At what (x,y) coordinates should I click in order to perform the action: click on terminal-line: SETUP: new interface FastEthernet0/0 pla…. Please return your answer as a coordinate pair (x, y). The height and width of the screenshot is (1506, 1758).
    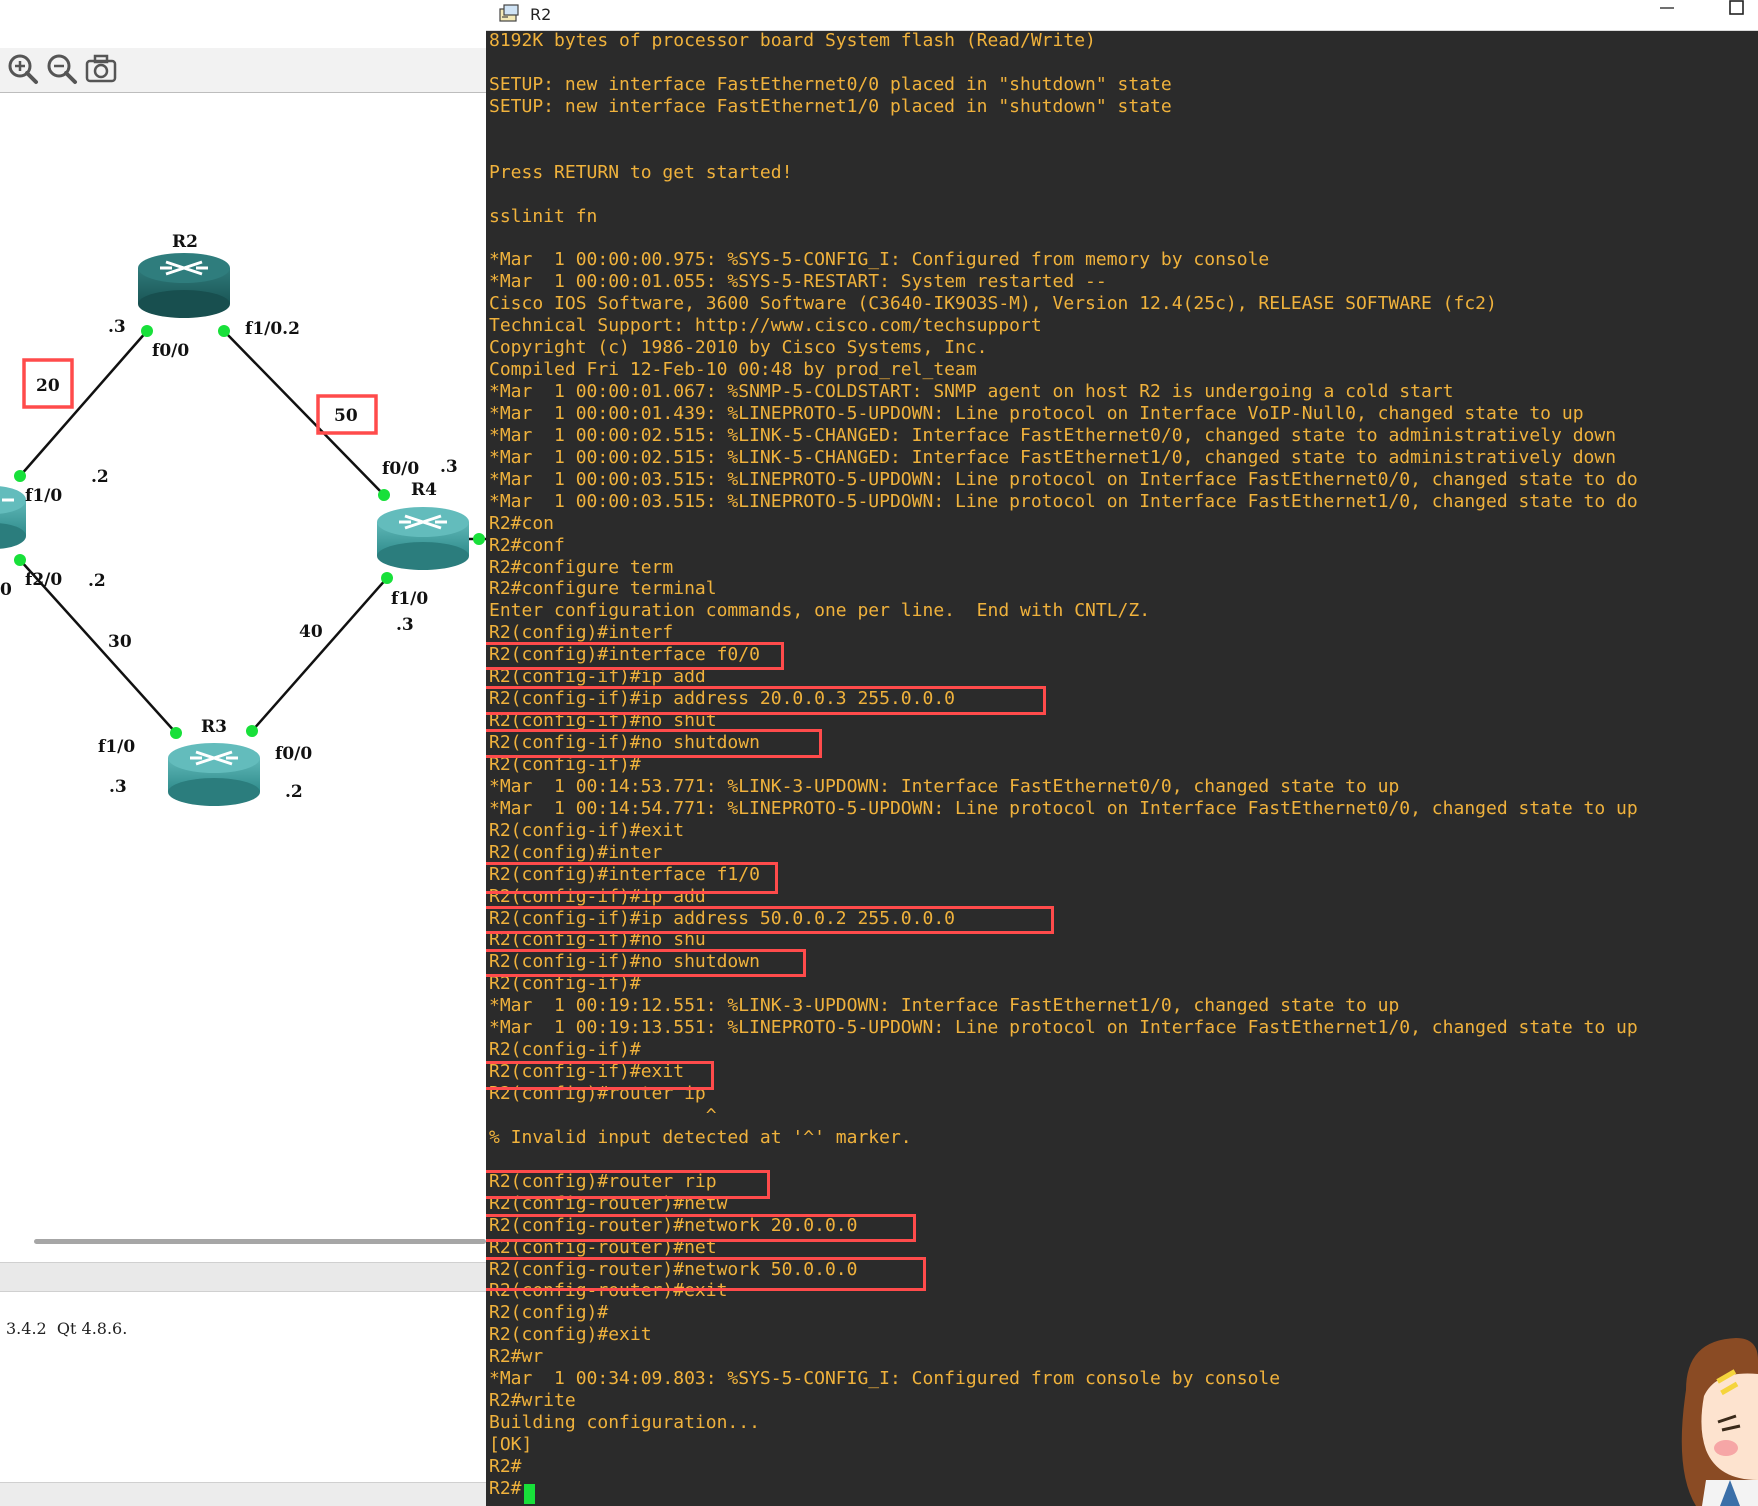
    Looking at the image, I should click on (830, 84).